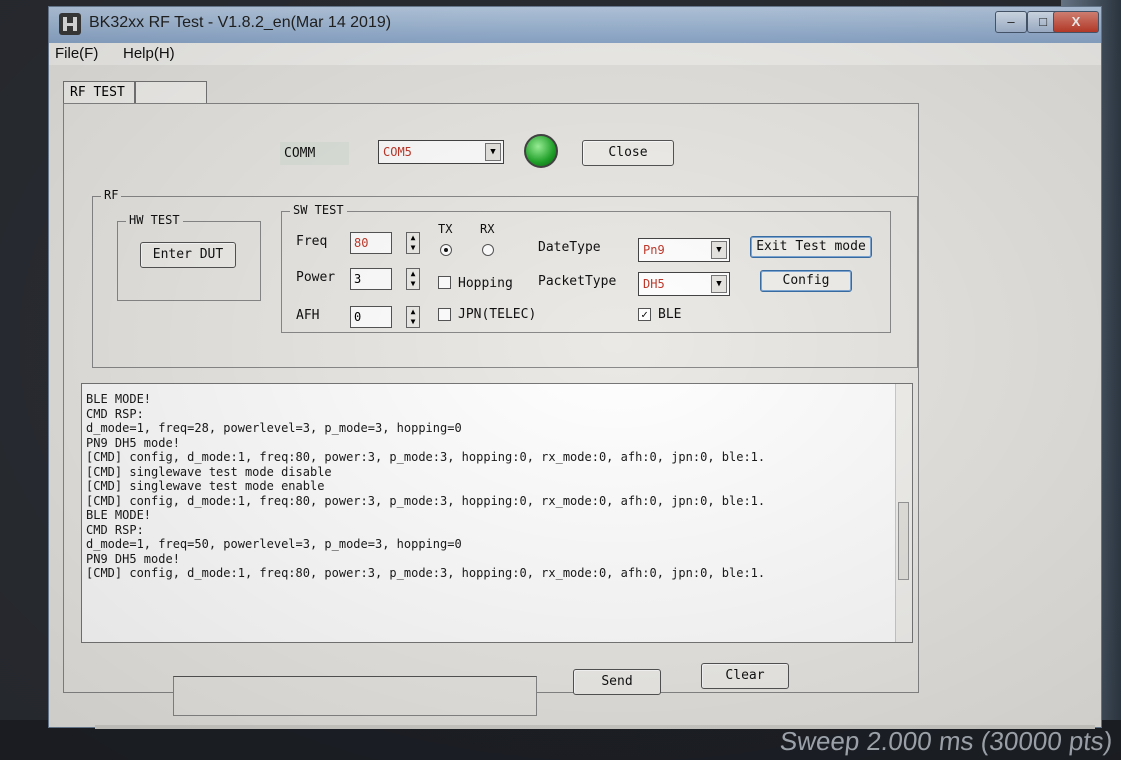 The height and width of the screenshot is (760, 1121). I want to click on power-input: 3, so click(371, 279).